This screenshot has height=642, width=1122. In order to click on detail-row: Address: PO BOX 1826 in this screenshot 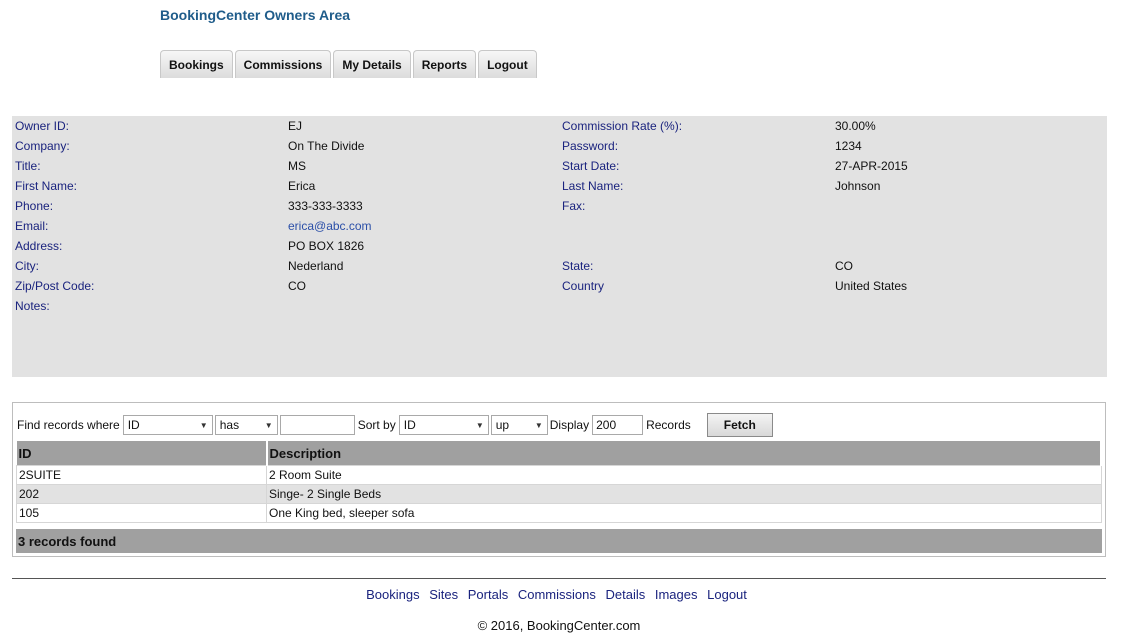, I will do `click(559, 246)`.